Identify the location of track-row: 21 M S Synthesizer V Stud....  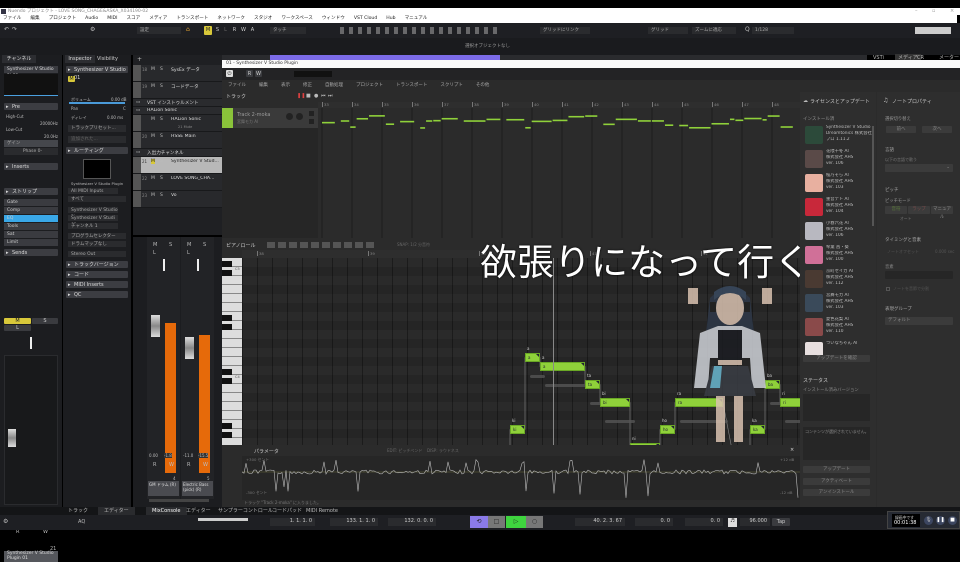
(178, 165).